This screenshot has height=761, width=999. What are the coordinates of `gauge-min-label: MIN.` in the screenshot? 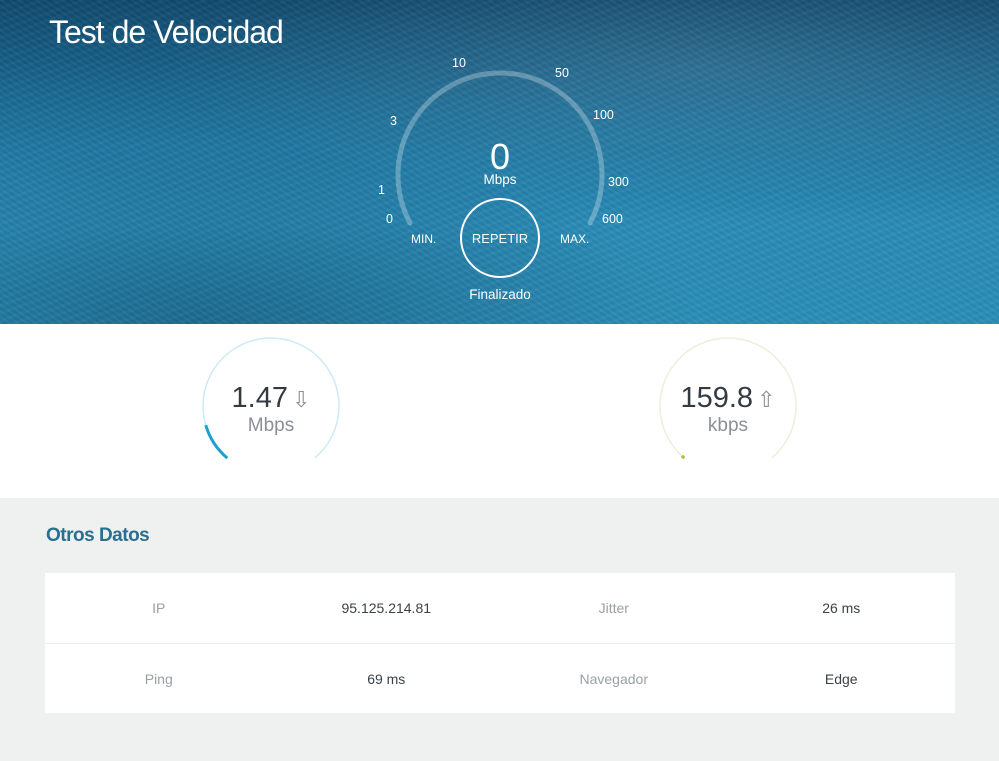 It's located at (424, 239).